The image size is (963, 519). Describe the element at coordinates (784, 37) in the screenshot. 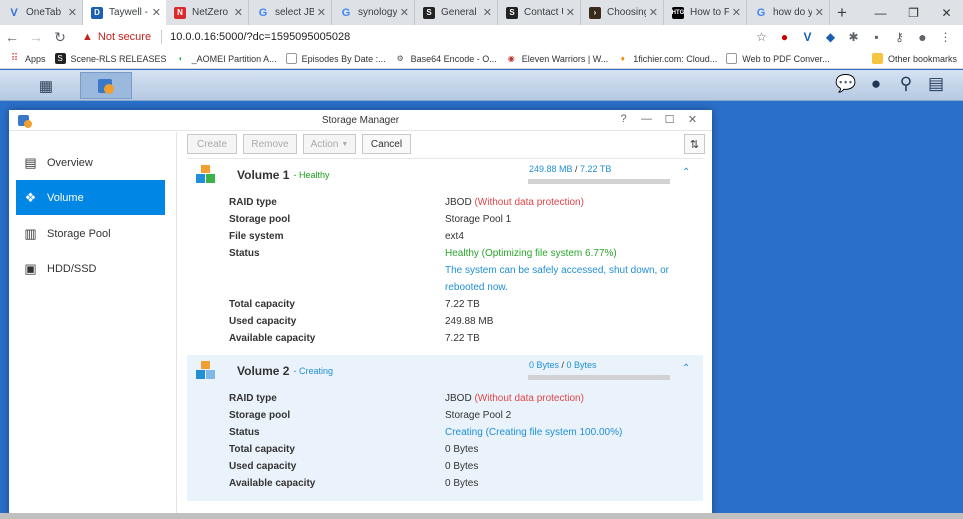

I see `extension-new-icon: ●` at that location.